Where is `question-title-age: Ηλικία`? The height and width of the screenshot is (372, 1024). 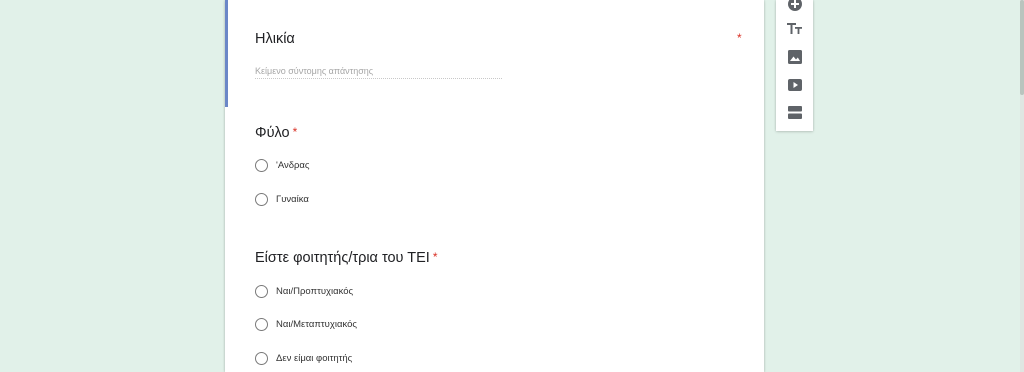
question-title-age: Ηλικία is located at coordinates (275, 39).